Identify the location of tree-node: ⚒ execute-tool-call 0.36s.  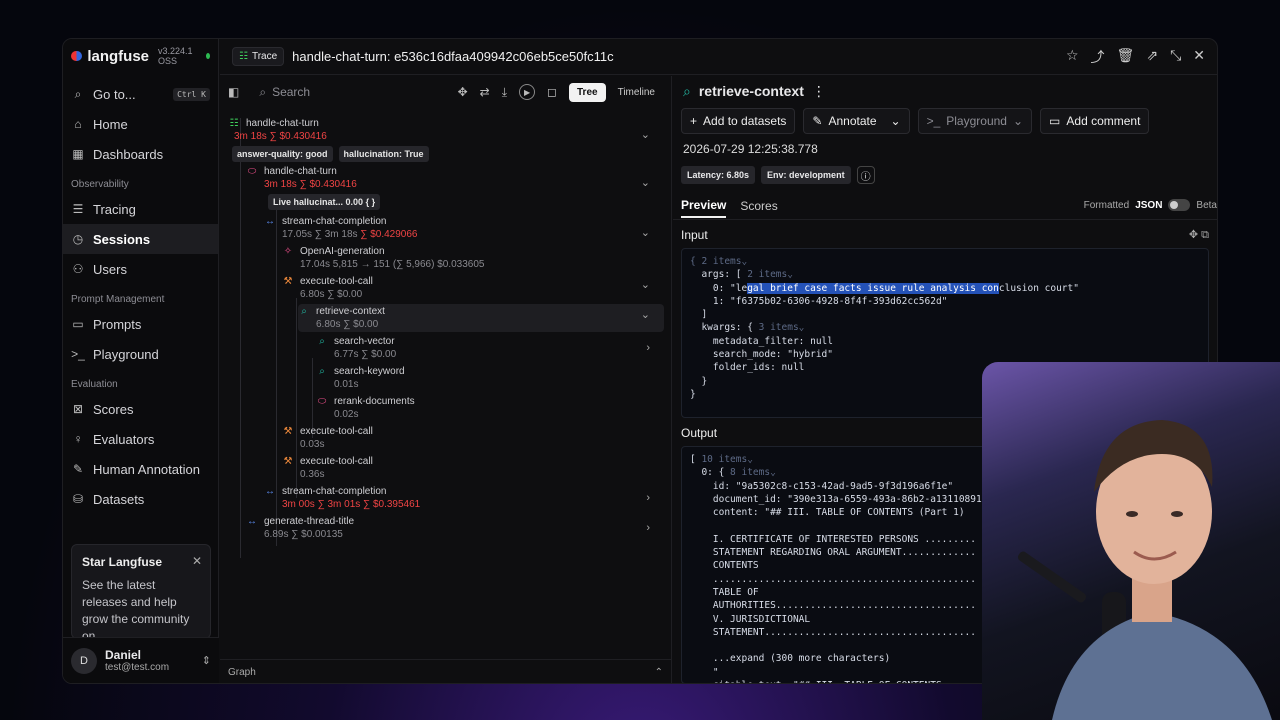
(327, 468).